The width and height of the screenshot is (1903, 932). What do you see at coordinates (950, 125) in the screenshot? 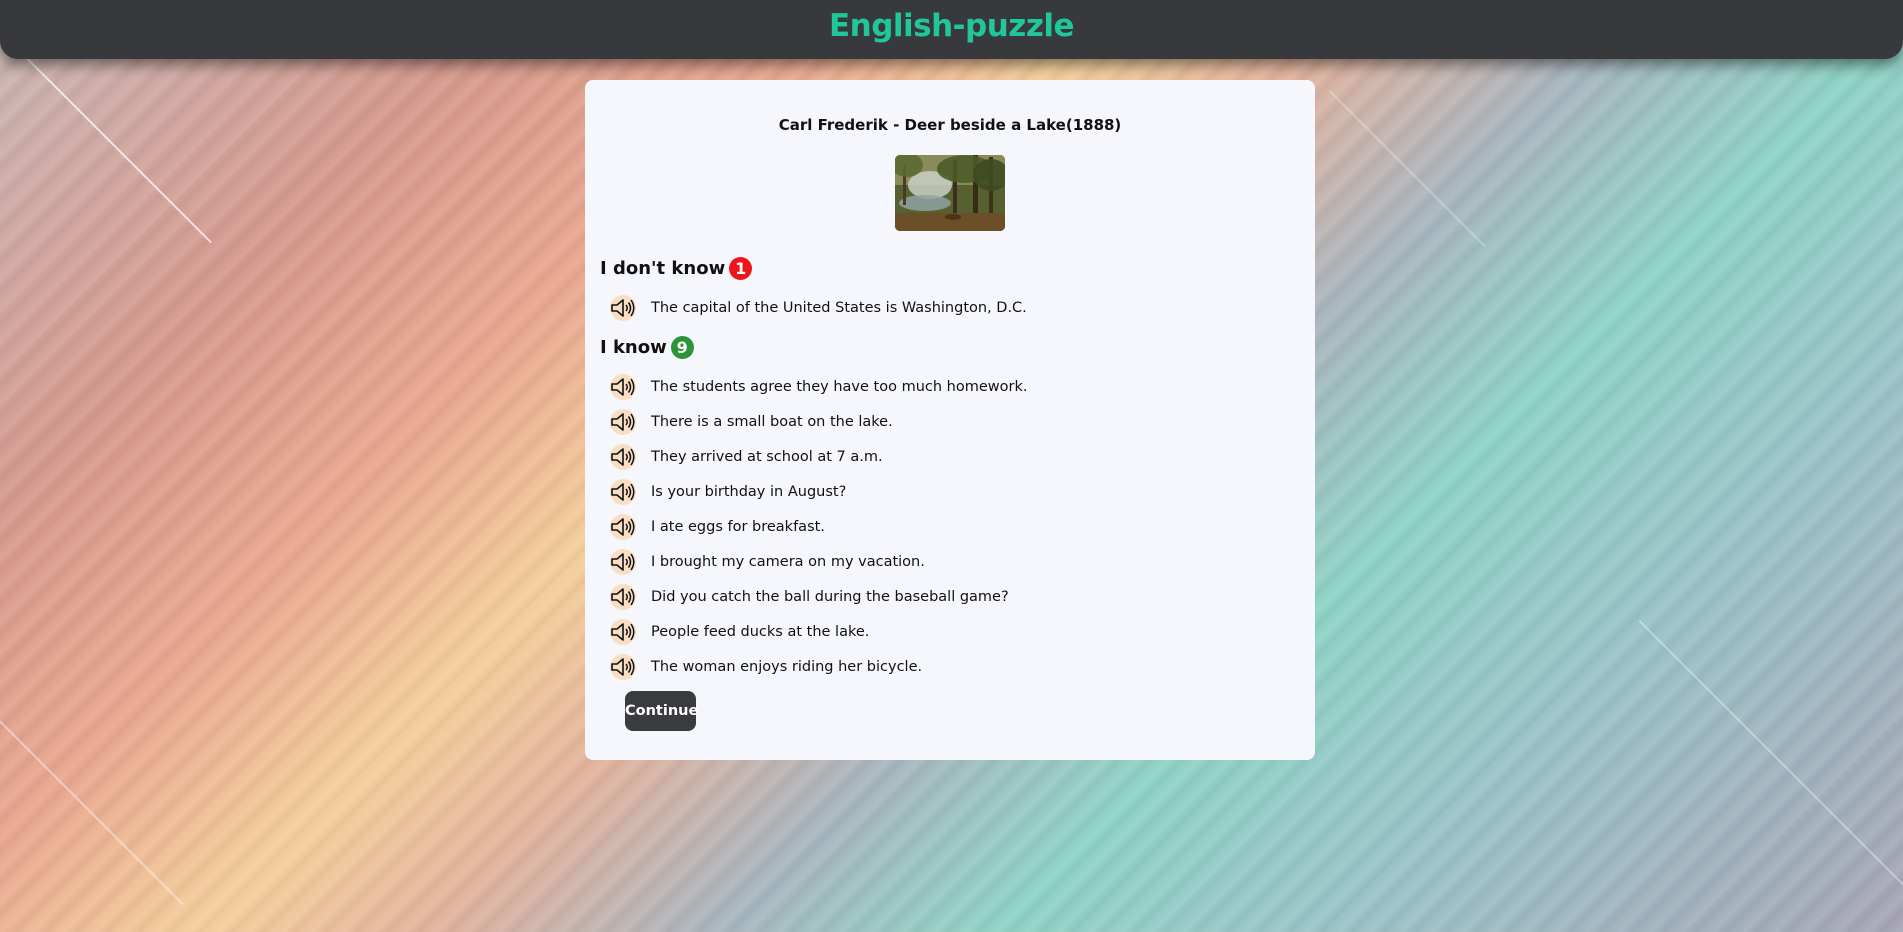
I see `painting-caption: Carl Frederik - Deer beside a Lake(1888)` at bounding box center [950, 125].